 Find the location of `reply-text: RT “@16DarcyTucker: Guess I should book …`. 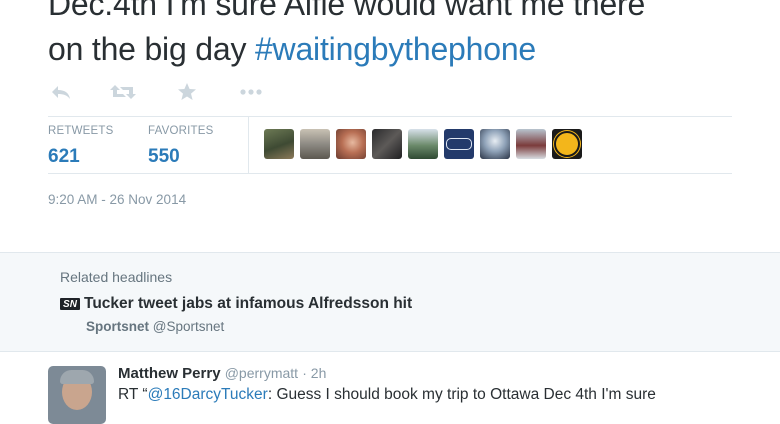

reply-text: RT “@16DarcyTucker: Guess I should book … is located at coordinates (387, 395).